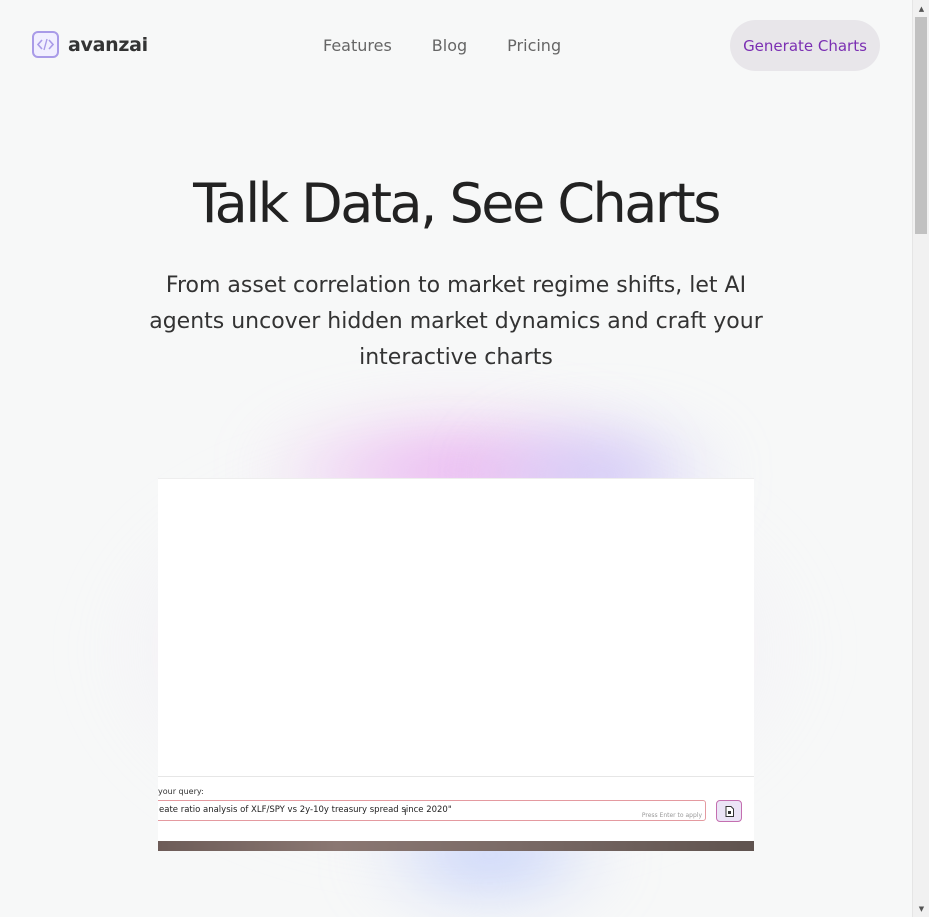  I want to click on main-nav: Features Blog Pricing, so click(442, 45).